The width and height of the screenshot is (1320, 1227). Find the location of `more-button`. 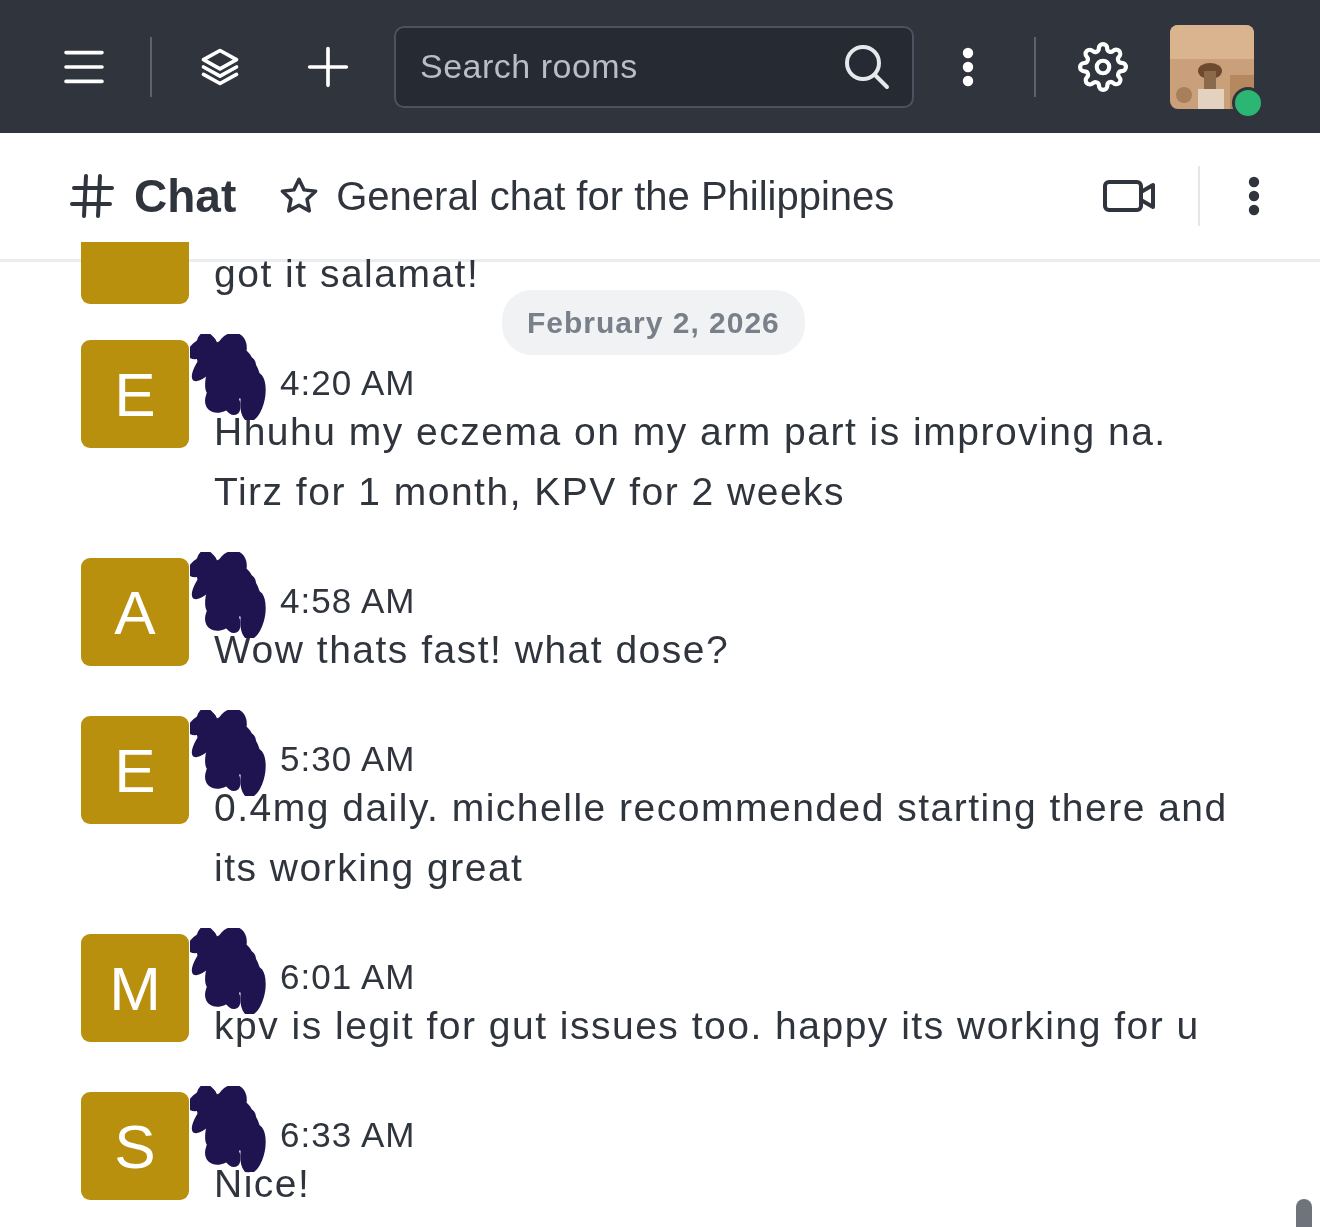

more-button is located at coordinates (968, 66).